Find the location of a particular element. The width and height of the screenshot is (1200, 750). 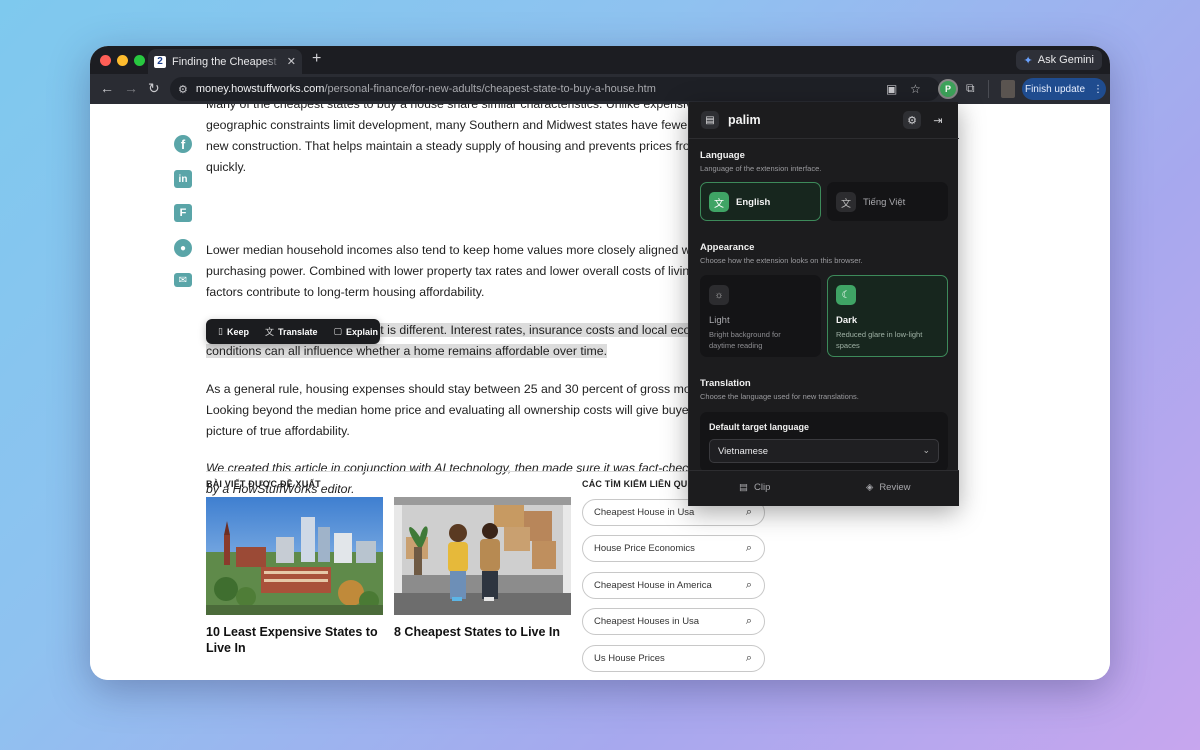

panel-footer: ▤ Clip ◈ Review is located at coordinates (824, 488).